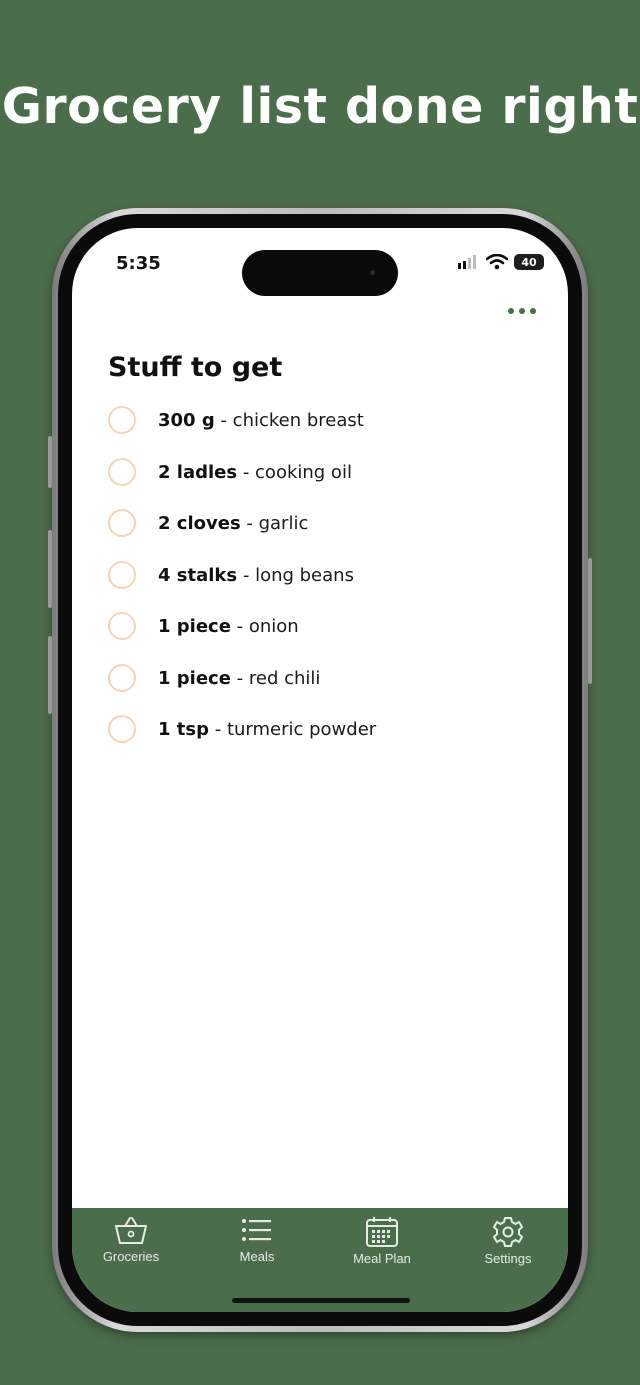 Image resolution: width=640 pixels, height=1385 pixels. Describe the element at coordinates (50, 569) in the screenshot. I see `volume-up-button` at that location.